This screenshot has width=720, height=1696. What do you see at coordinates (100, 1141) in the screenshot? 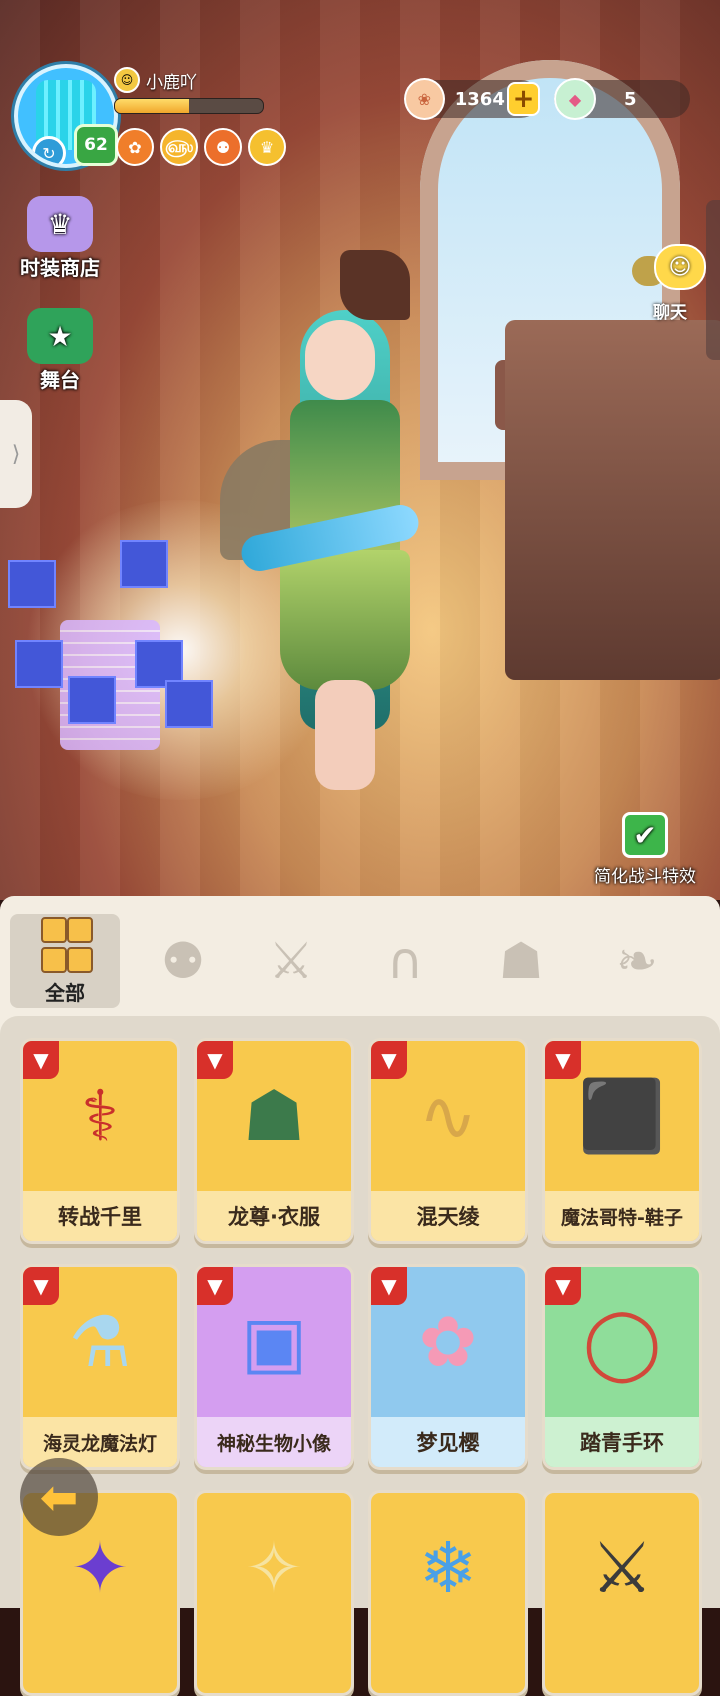
I see `item-card: ⚕ ▼ 转战千里` at bounding box center [100, 1141].